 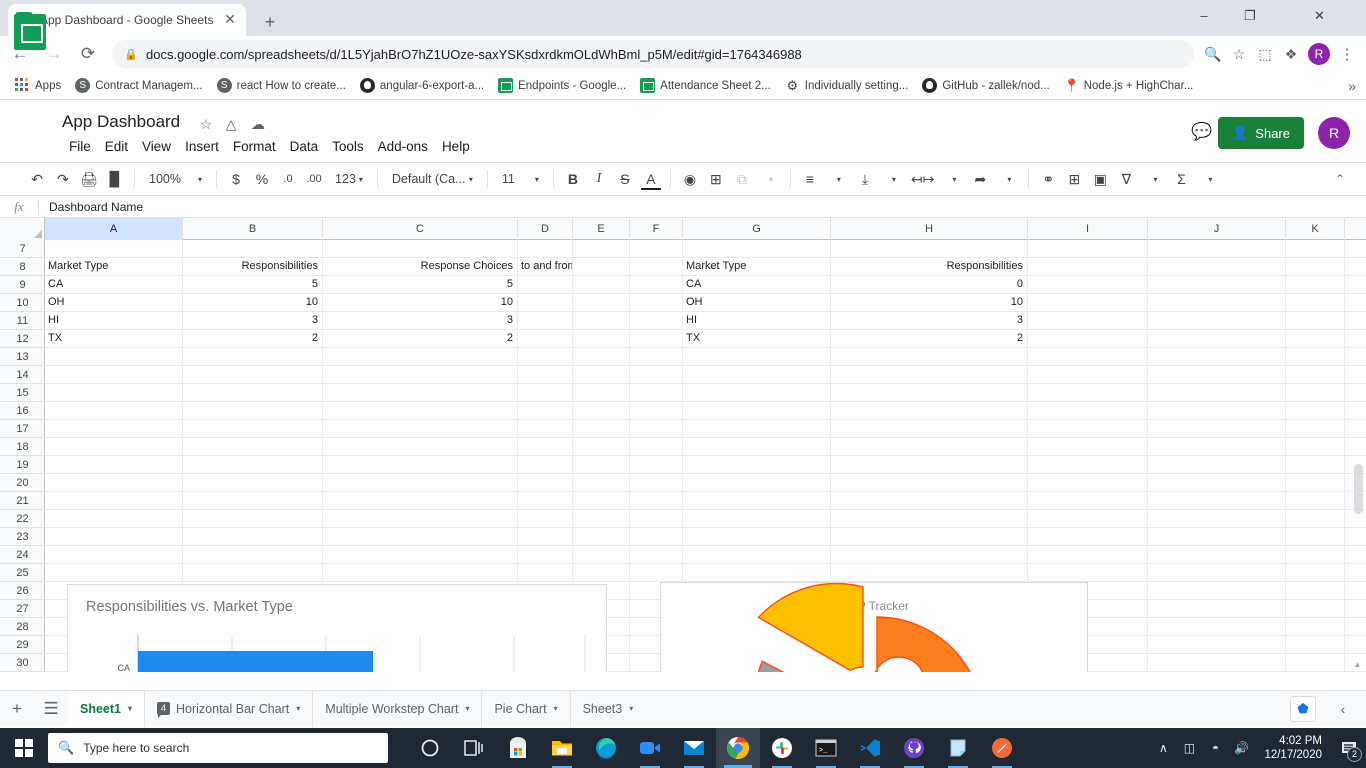 I want to click on vertical-align-icon: ⤓, so click(x=865, y=179).